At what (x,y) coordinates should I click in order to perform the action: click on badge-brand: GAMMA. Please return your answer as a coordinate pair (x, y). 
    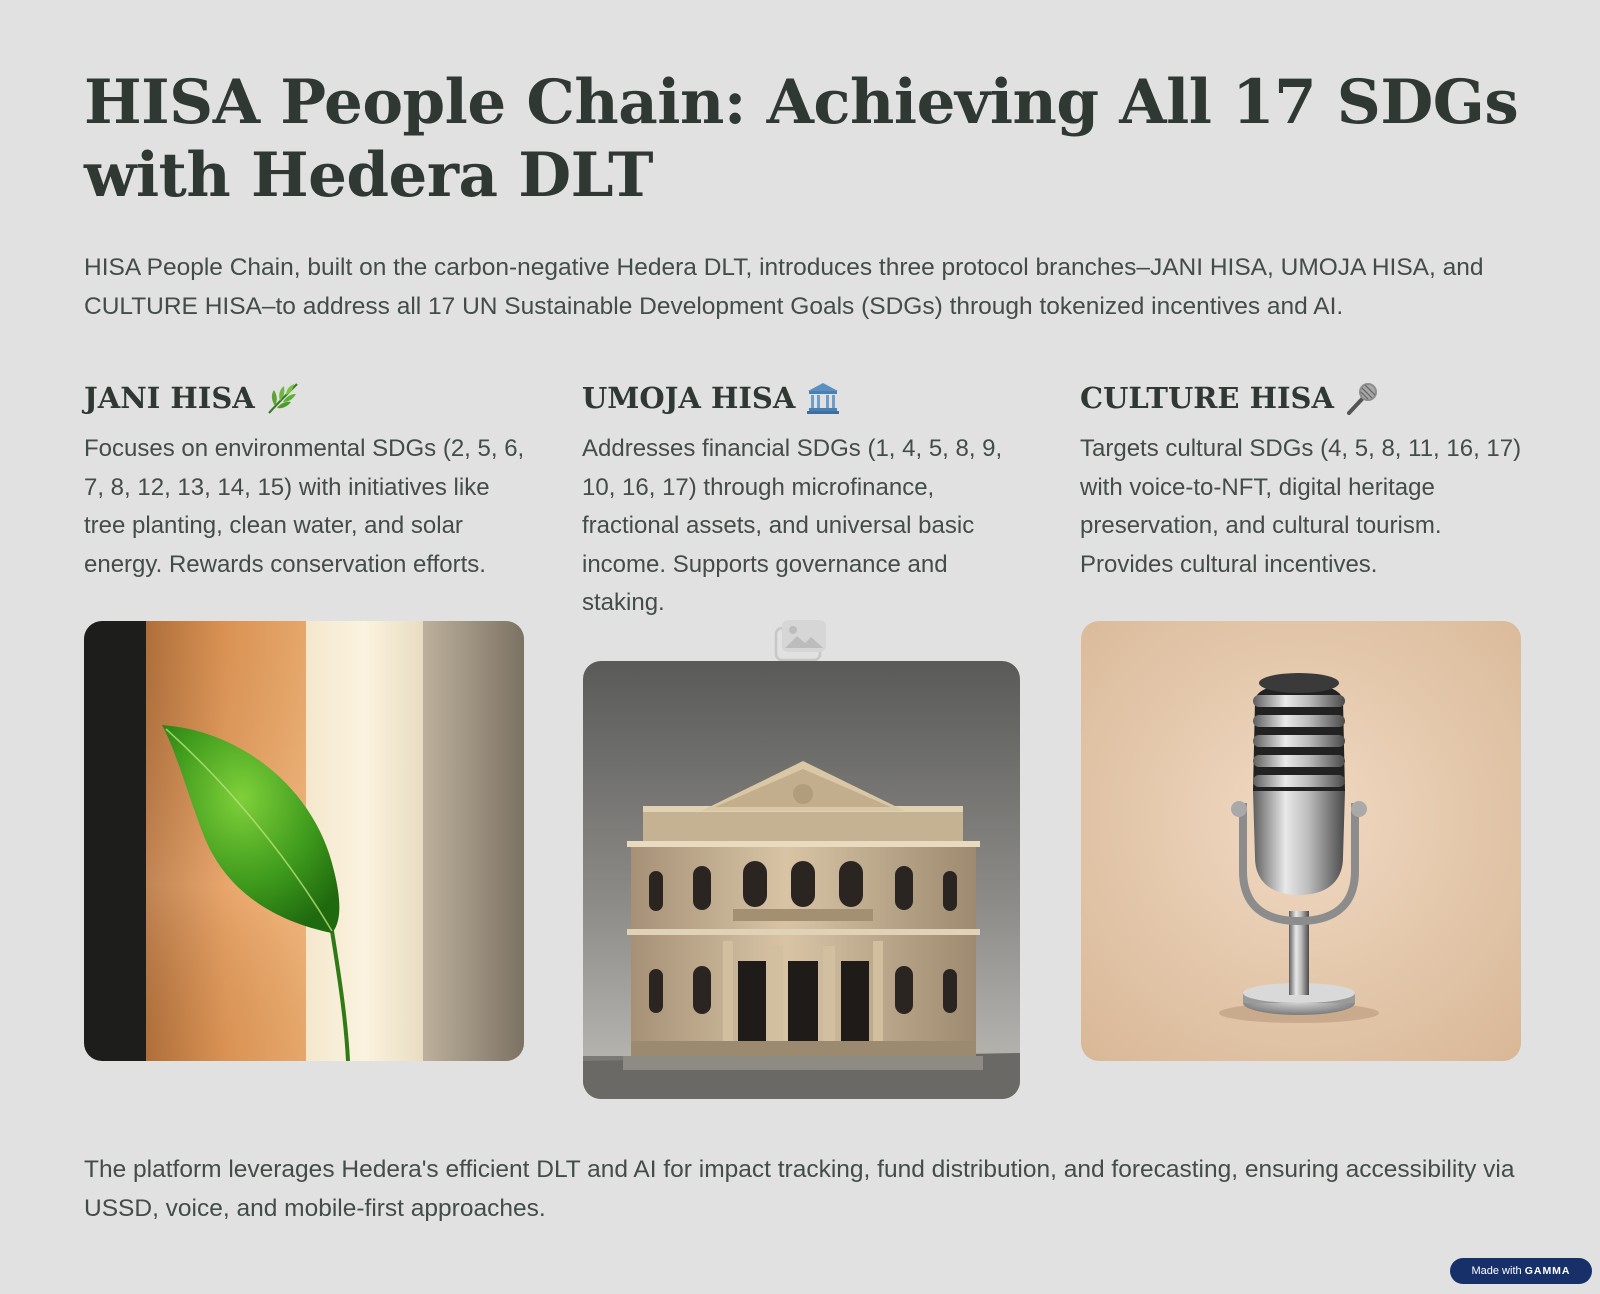
    Looking at the image, I should click on (1547, 1271).